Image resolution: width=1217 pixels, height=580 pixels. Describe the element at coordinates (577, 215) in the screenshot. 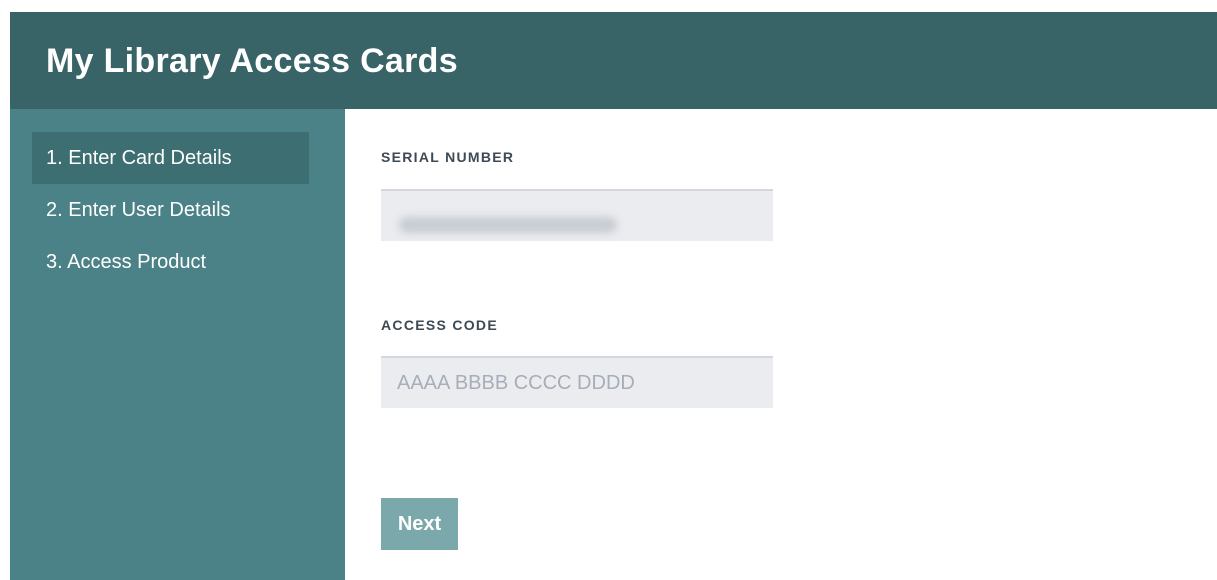

I see `serial-number-input` at that location.